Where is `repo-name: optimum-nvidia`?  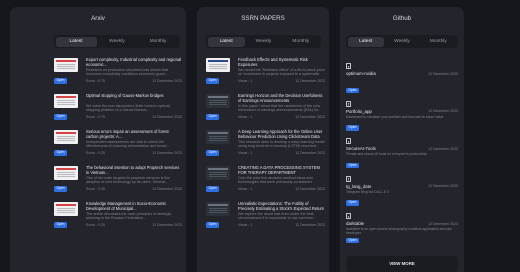
repo-name: optimum-nvidia is located at coordinates (361, 73).